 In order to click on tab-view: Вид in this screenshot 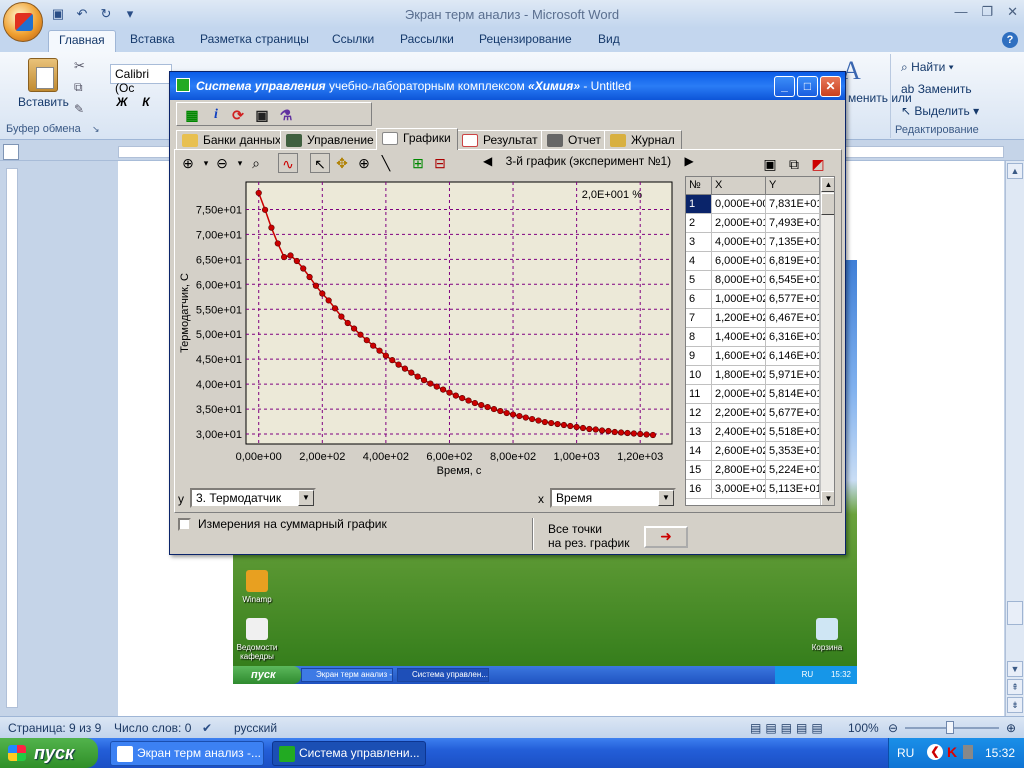, I will do `click(609, 39)`.